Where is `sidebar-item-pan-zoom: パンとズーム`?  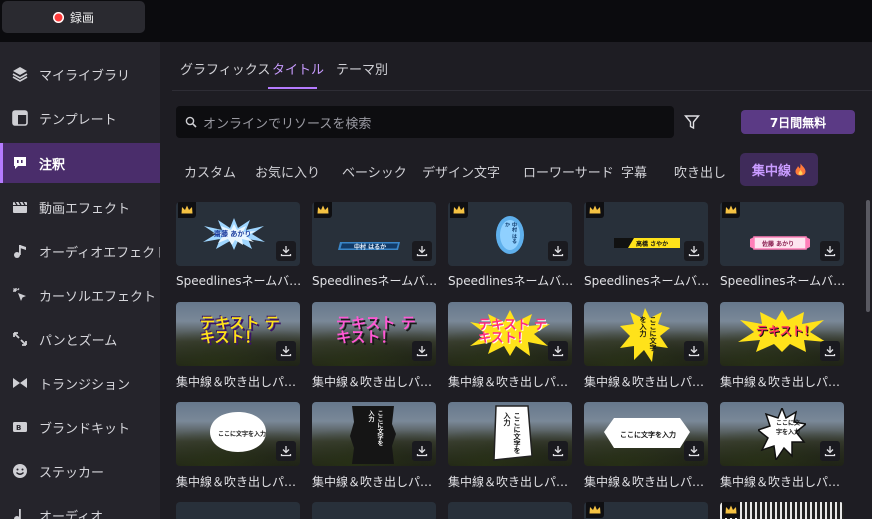
sidebar-item-pan-zoom: パンとズーム is located at coordinates (80, 339).